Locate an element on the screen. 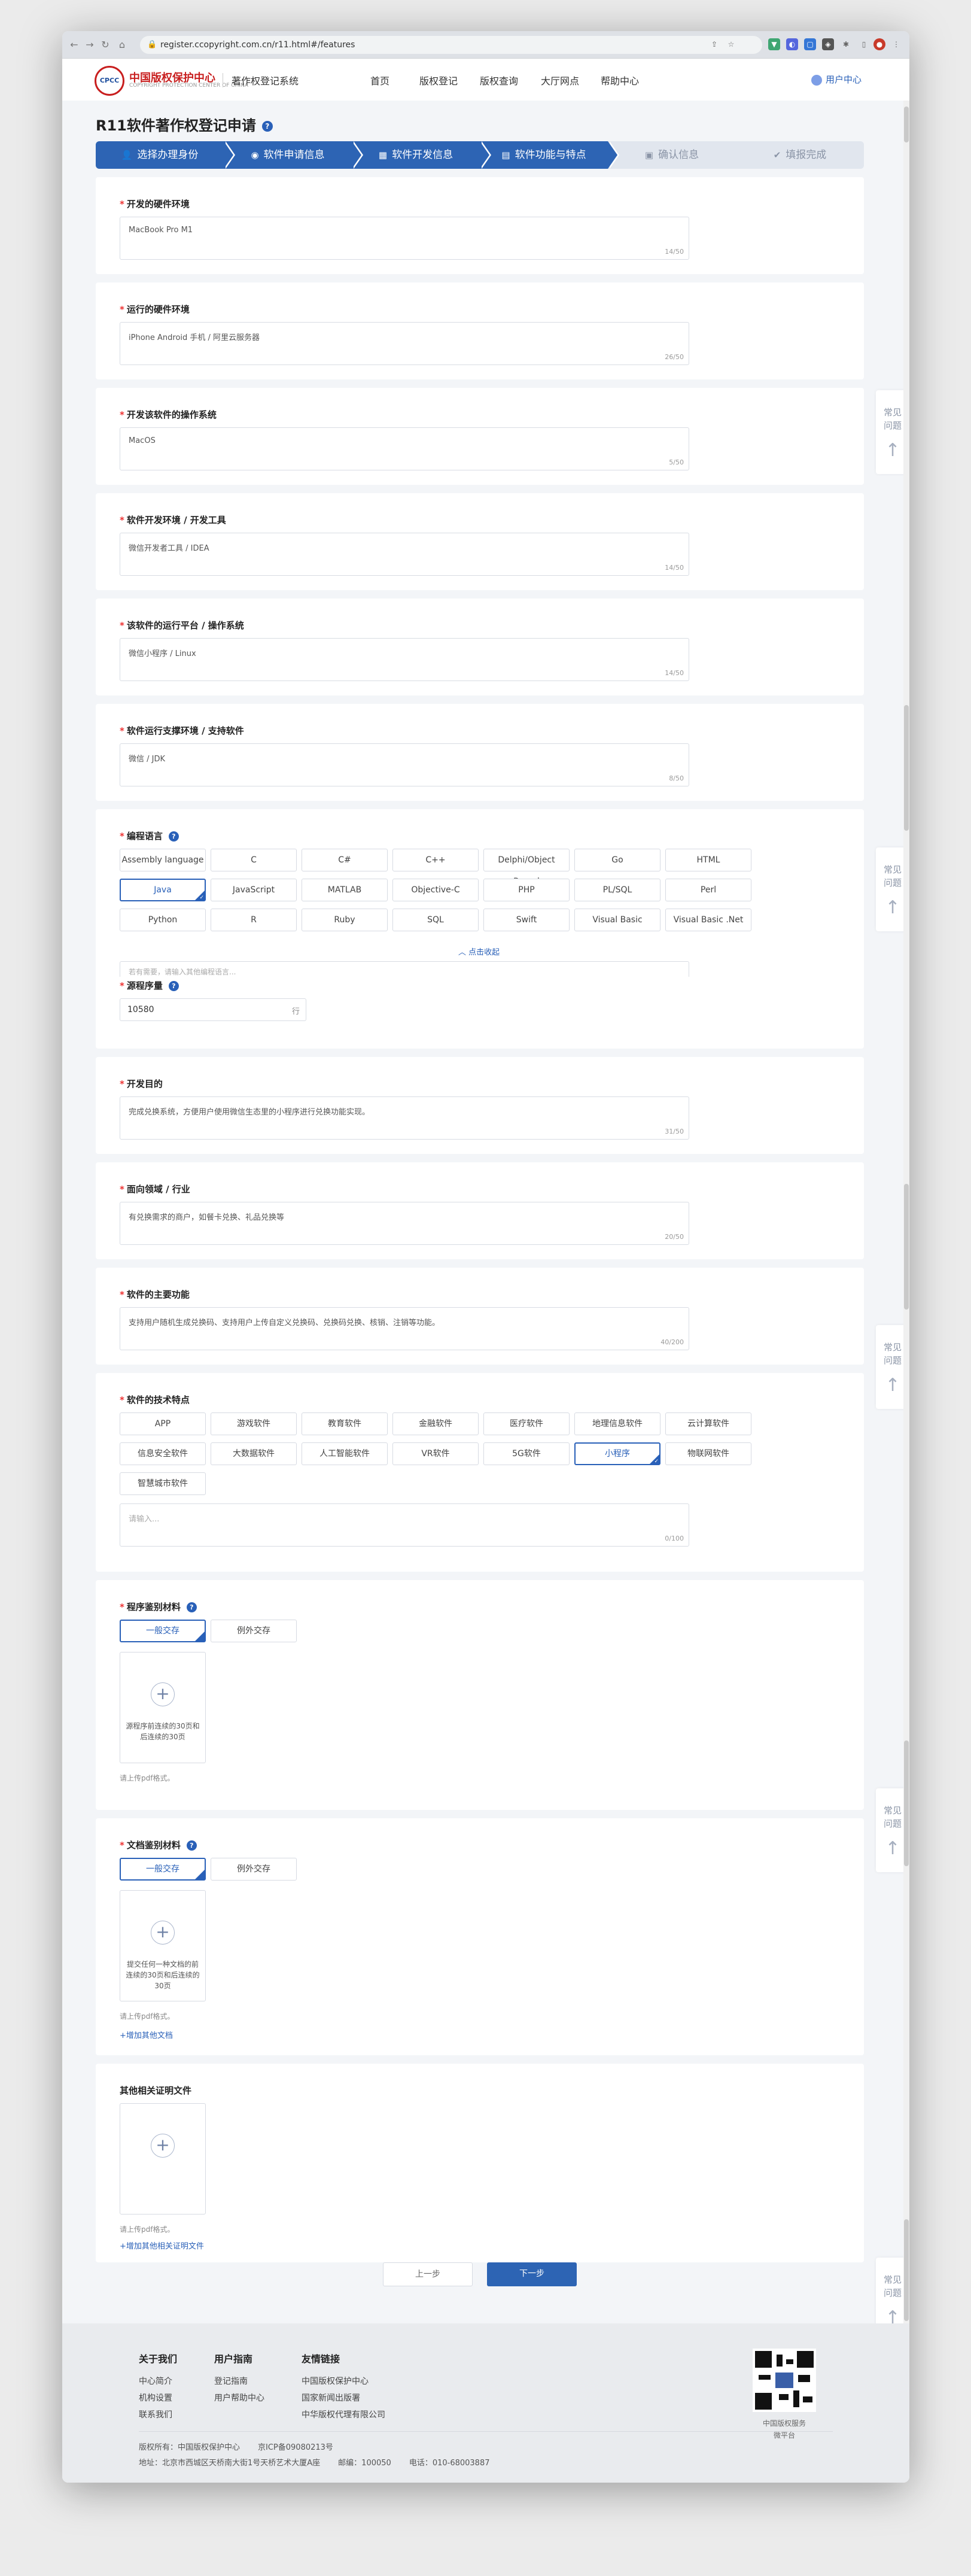  collapse-toggle: ︿ 点击收起 is located at coordinates (479, 952).